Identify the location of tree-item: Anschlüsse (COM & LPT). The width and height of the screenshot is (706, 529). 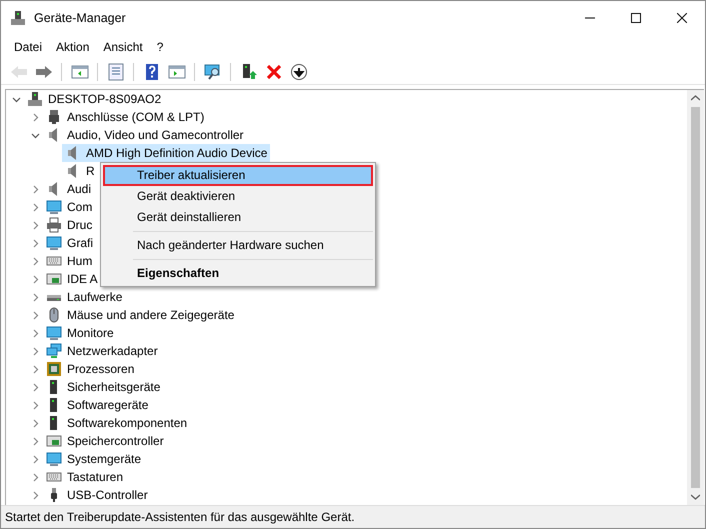
(125, 117).